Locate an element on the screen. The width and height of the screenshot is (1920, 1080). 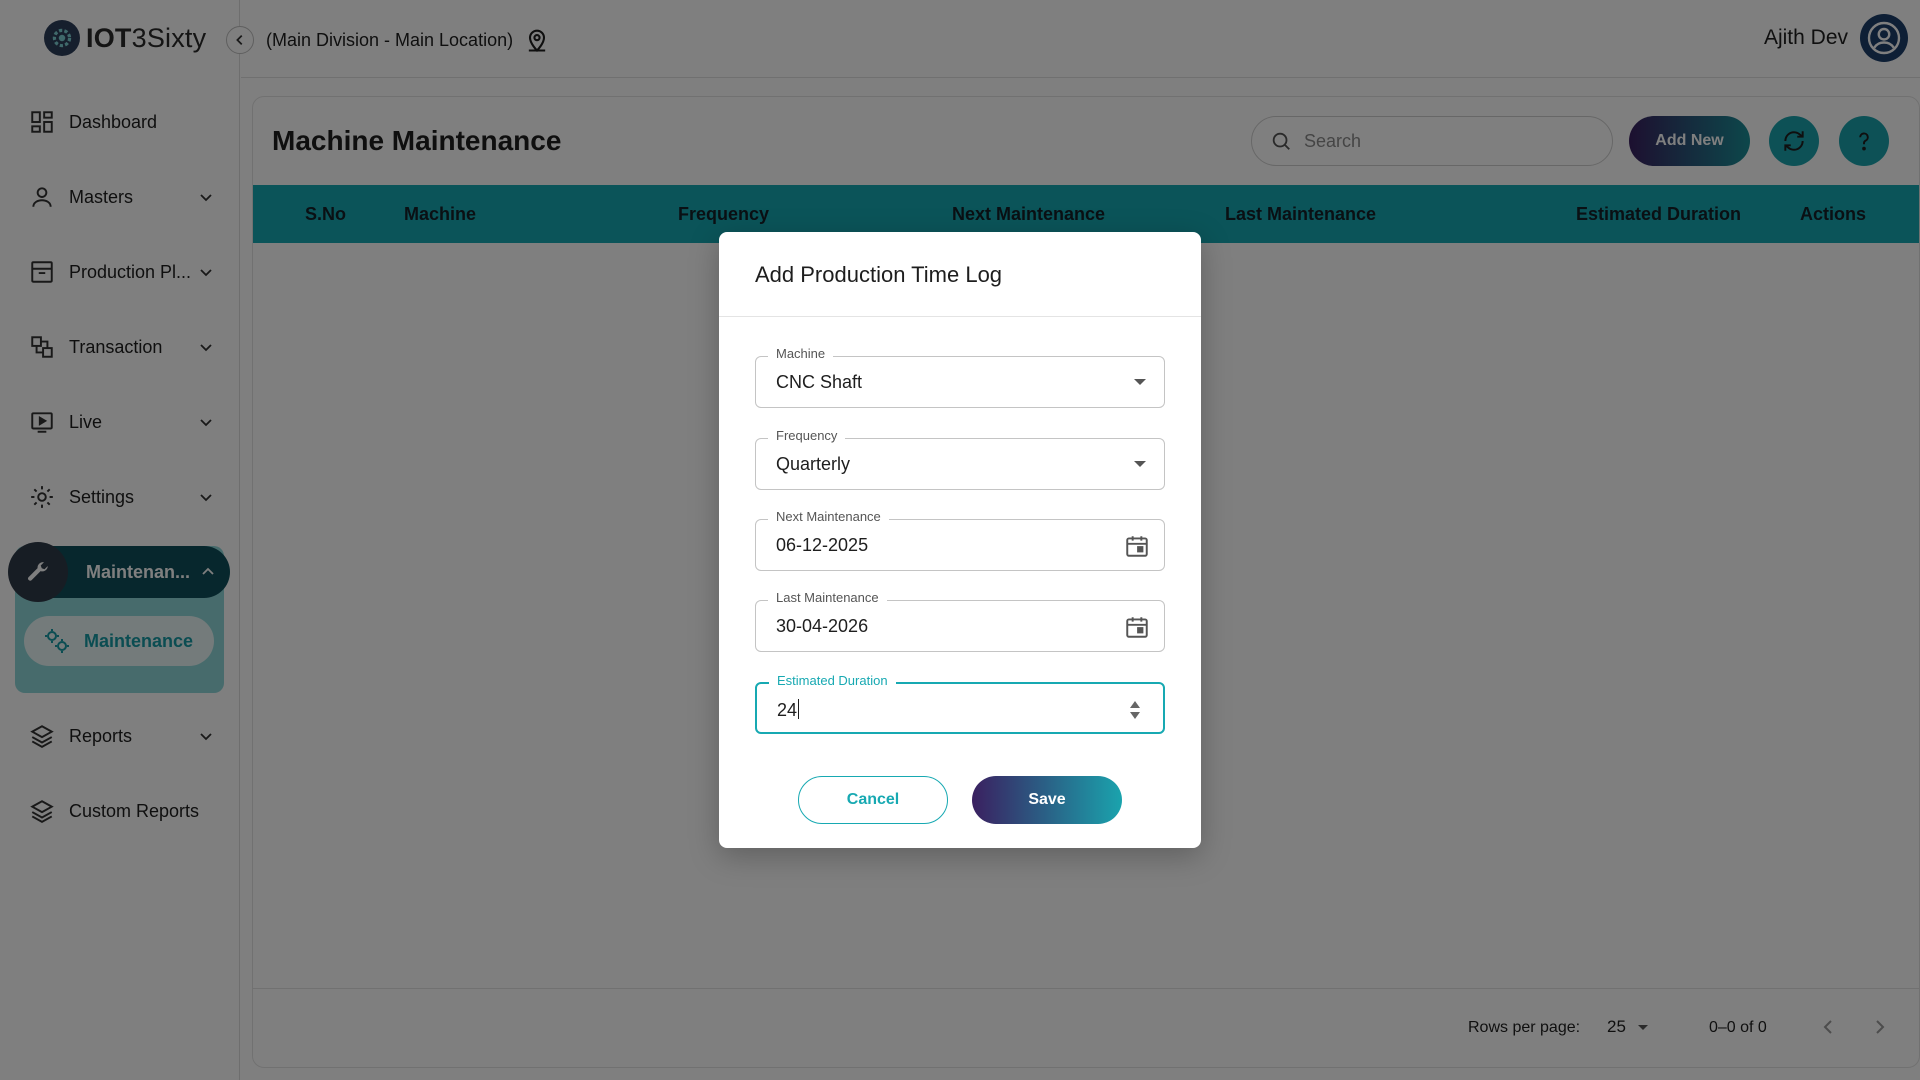
save-button: Save is located at coordinates (1047, 800).